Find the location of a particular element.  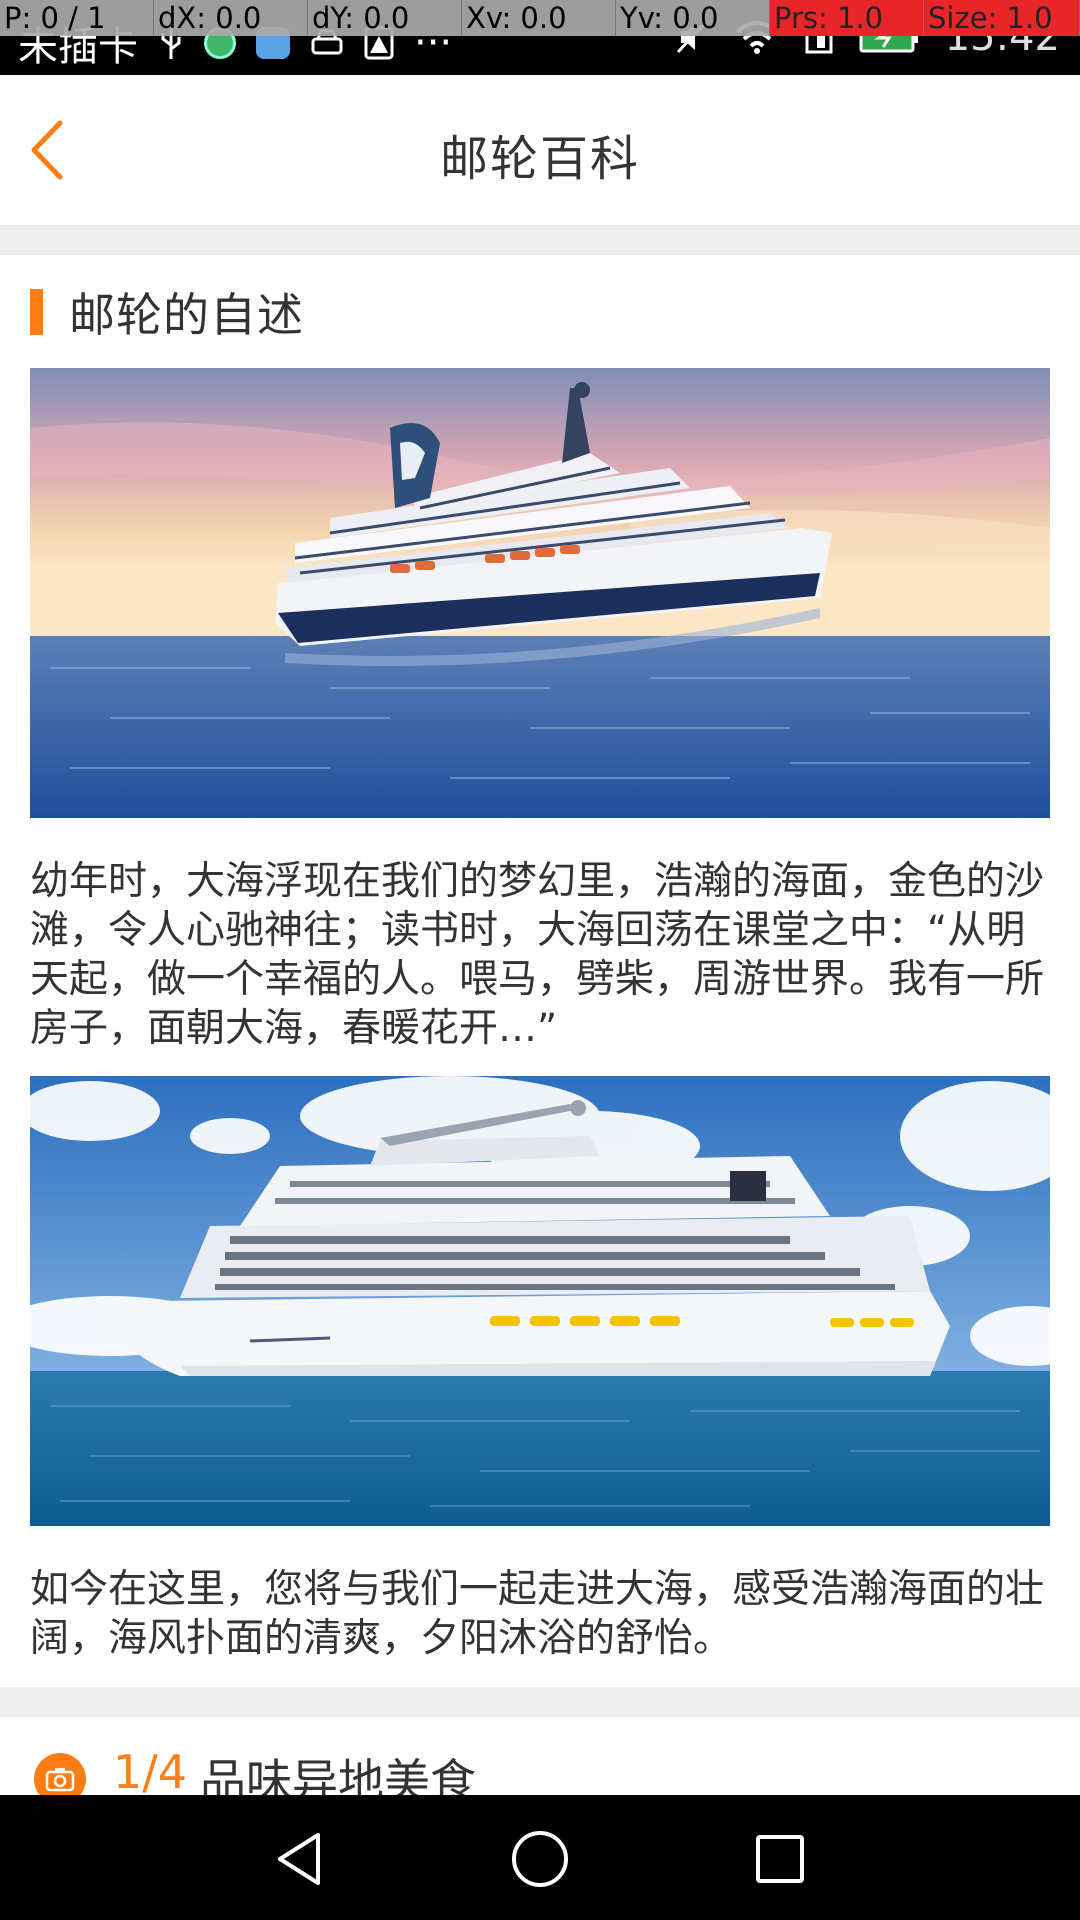

counter-total: /4 is located at coordinates (165, 1770).